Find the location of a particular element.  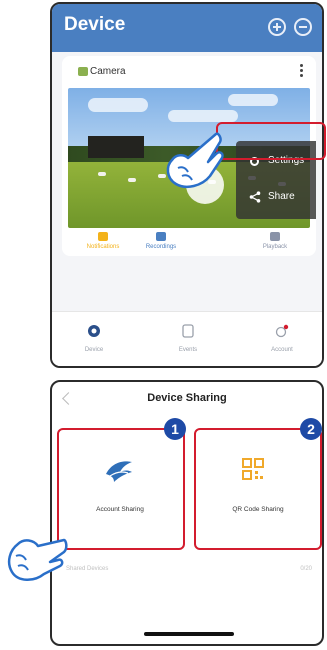

bottom-nav: Device Events Account is located at coordinates (187, 338).